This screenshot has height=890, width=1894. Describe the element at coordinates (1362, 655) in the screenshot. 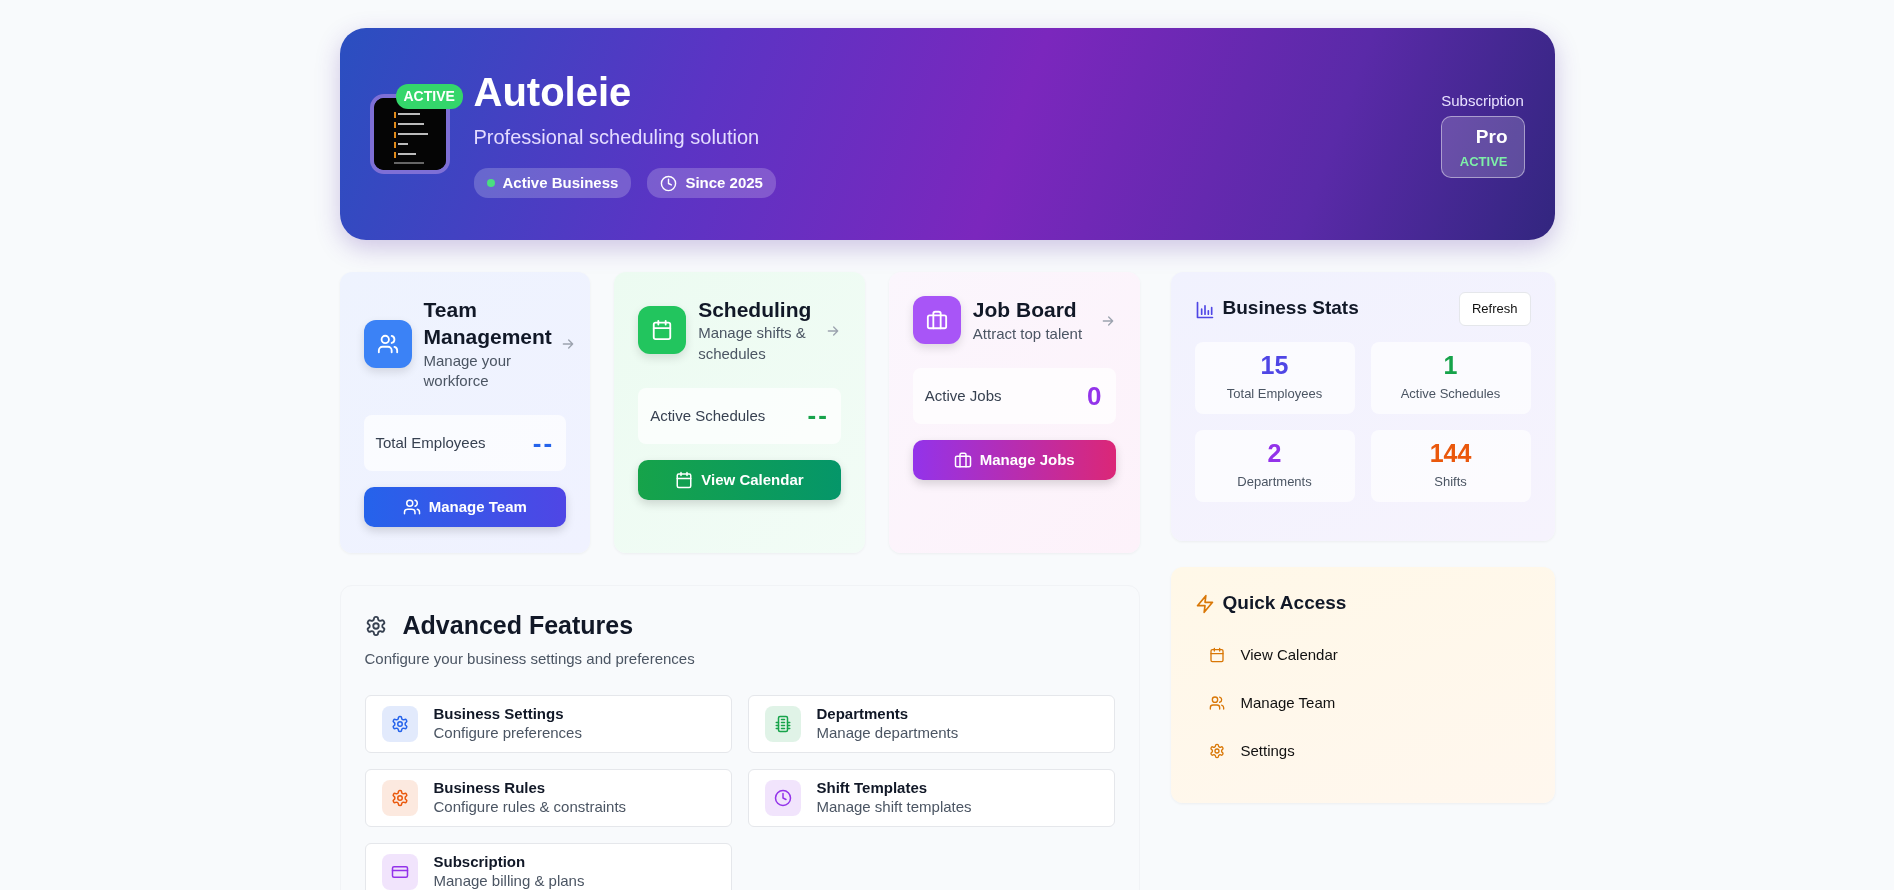

I see `quick-link: View Calendar` at that location.